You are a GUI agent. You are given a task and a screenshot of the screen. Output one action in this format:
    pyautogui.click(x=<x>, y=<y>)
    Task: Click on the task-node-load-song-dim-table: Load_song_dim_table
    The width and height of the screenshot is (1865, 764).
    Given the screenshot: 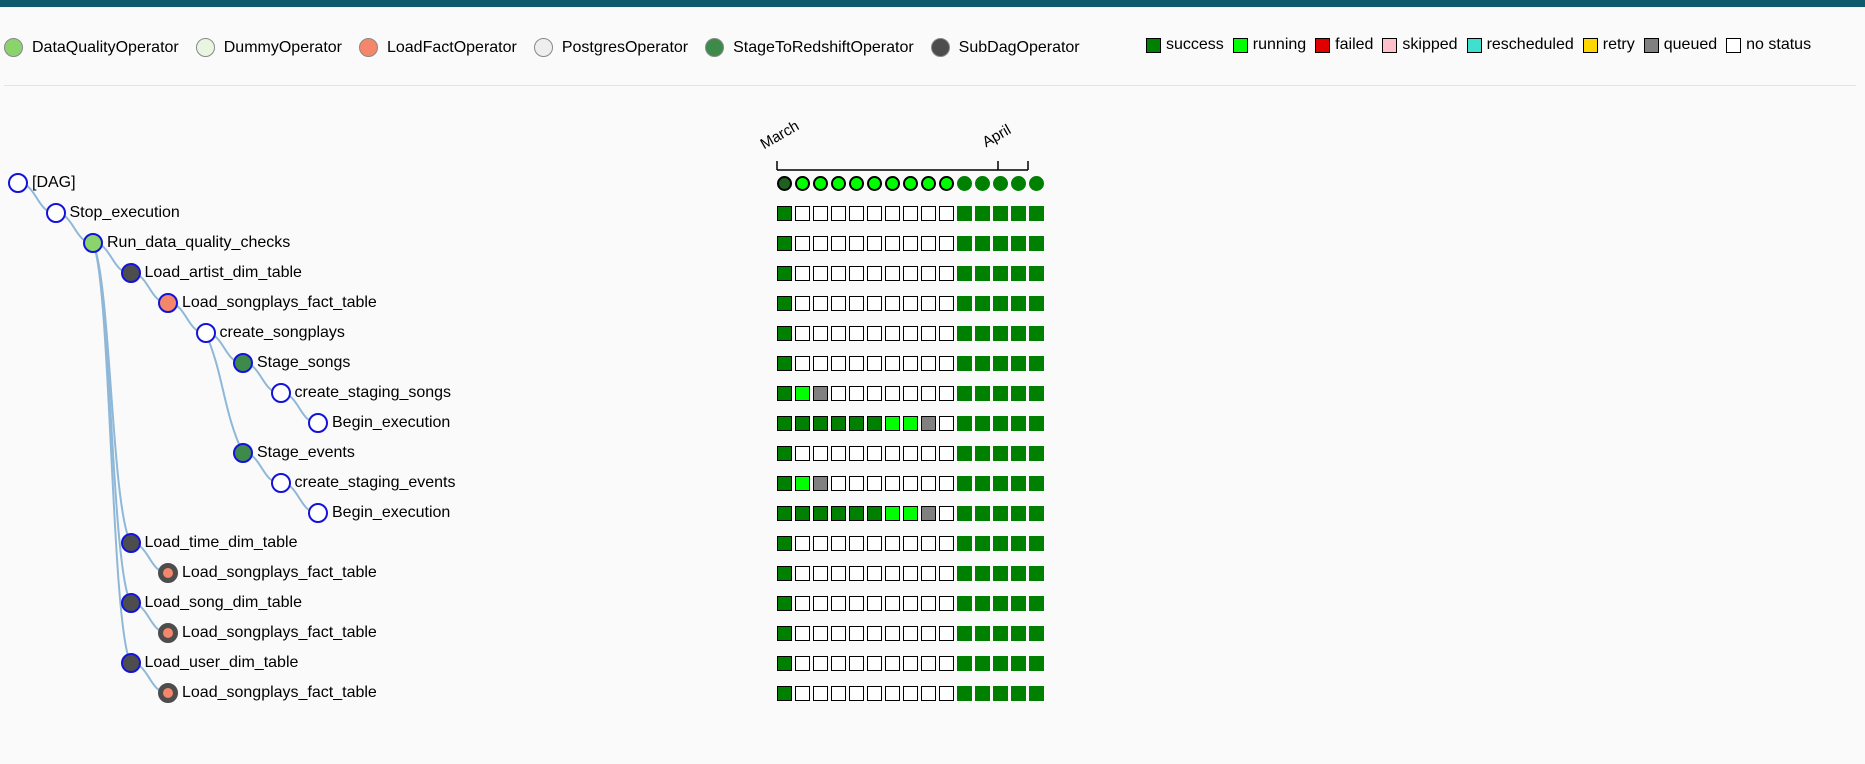 What is the action you would take?
    pyautogui.click(x=211, y=603)
    